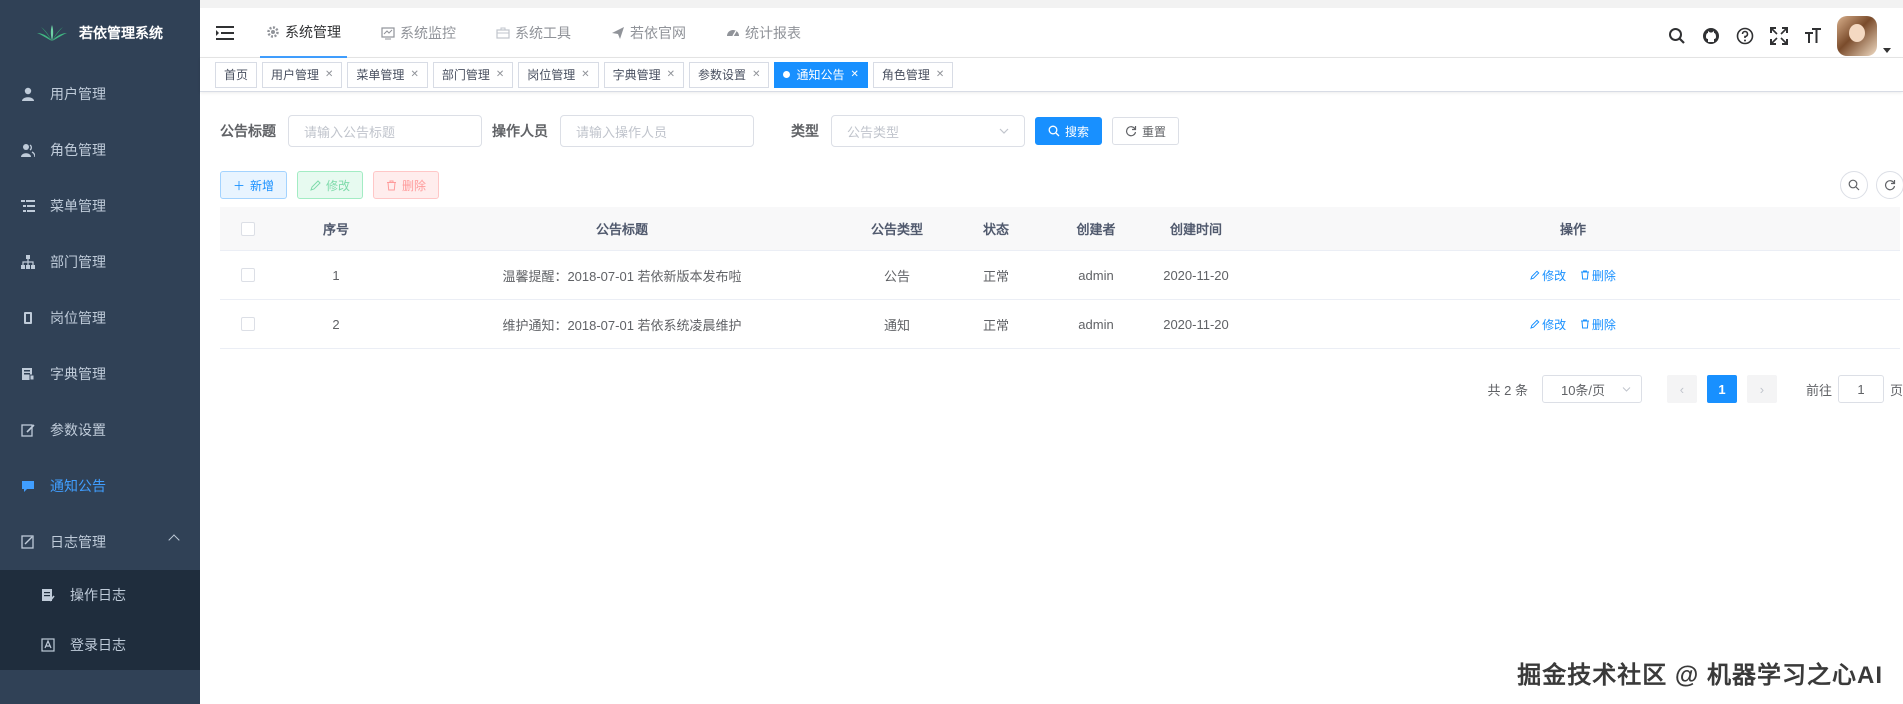 Image resolution: width=1903 pixels, height=704 pixels. What do you see at coordinates (254, 185) in the screenshot?
I see `add-button: ＋ 新增` at bounding box center [254, 185].